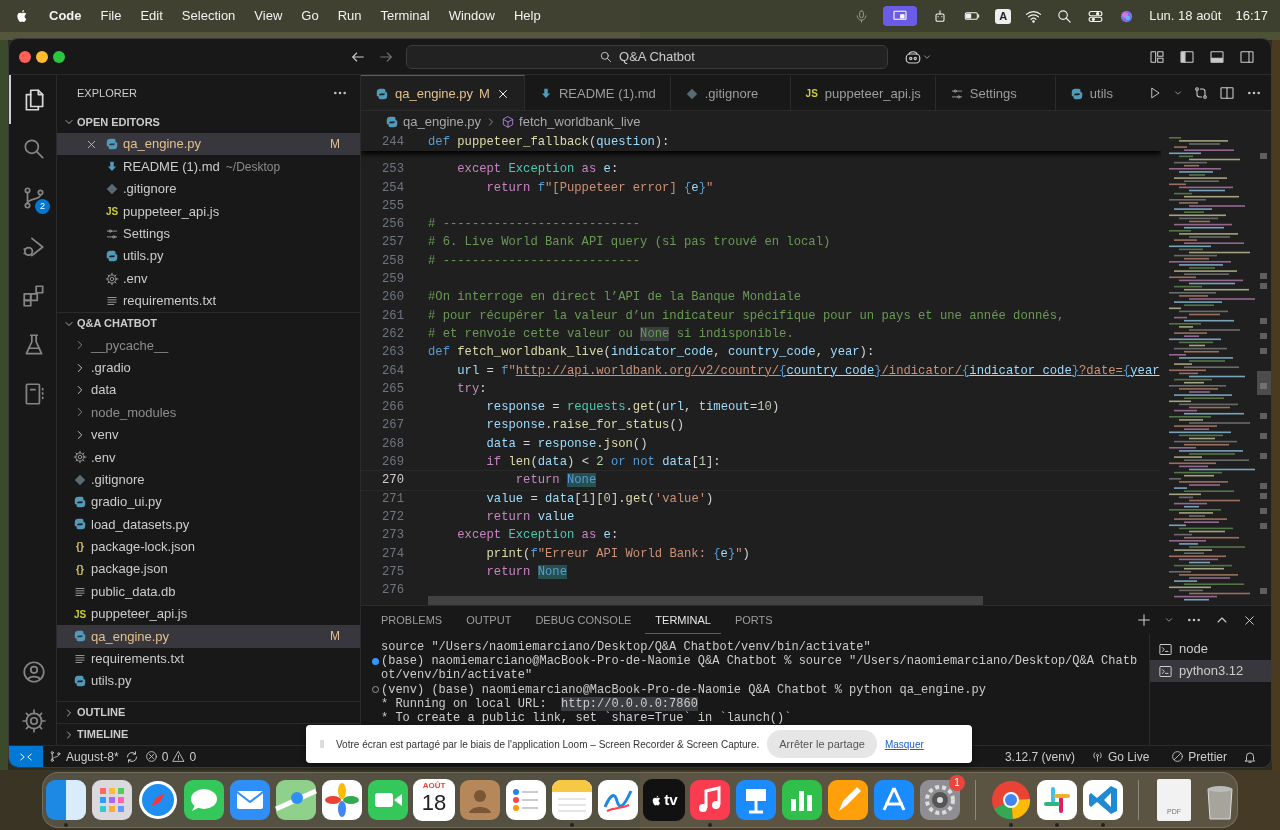  Describe the element at coordinates (1169, 620) in the screenshot. I see `caret-icon` at that location.